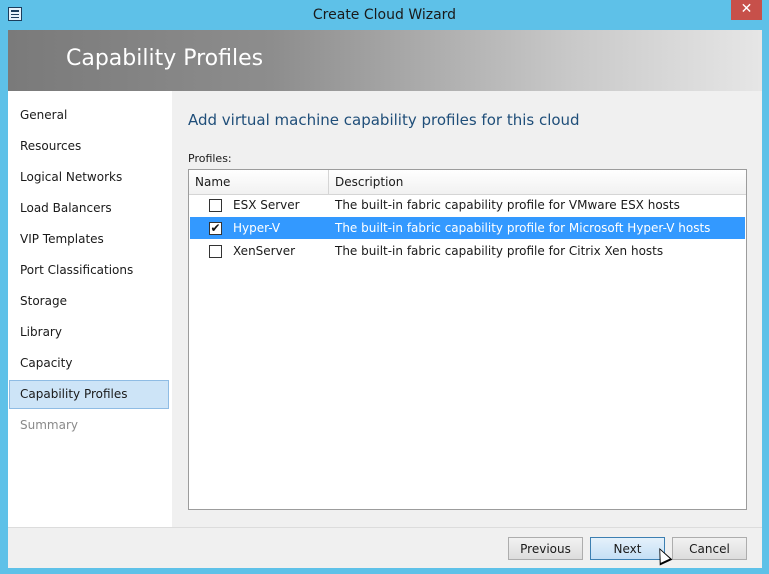 This screenshot has height=574, width=769. Describe the element at coordinates (545, 548) in the screenshot. I see `previous-button: Previous` at that location.